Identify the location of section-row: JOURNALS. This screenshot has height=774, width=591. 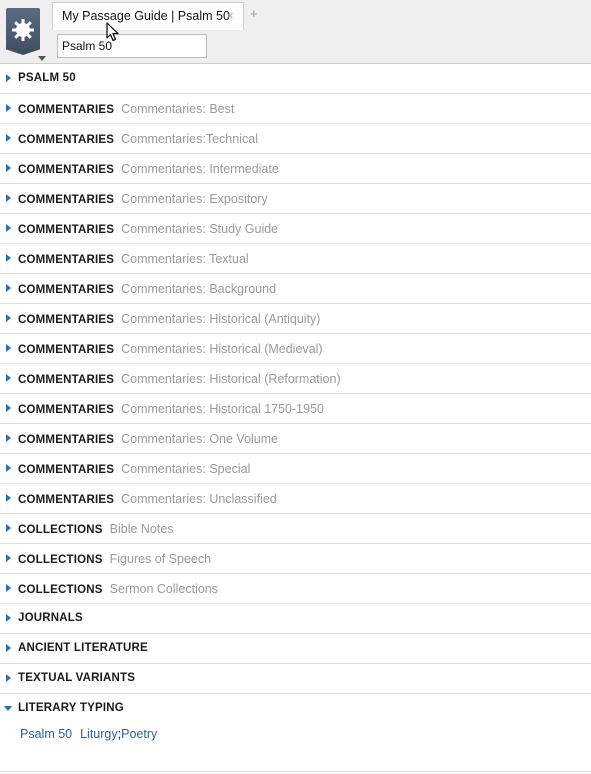
(295, 619).